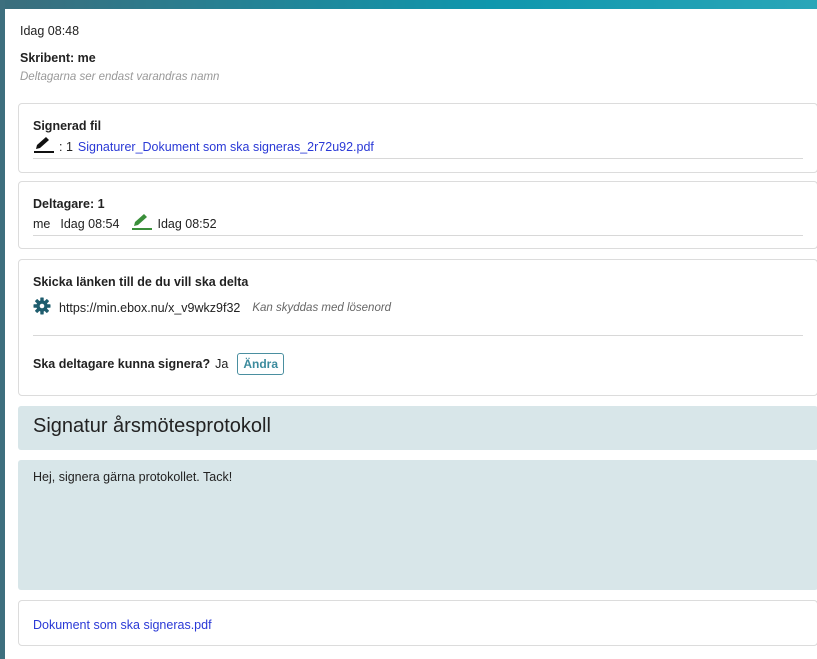 The height and width of the screenshot is (659, 817). What do you see at coordinates (42, 307) in the screenshot?
I see `gear-icon` at bounding box center [42, 307].